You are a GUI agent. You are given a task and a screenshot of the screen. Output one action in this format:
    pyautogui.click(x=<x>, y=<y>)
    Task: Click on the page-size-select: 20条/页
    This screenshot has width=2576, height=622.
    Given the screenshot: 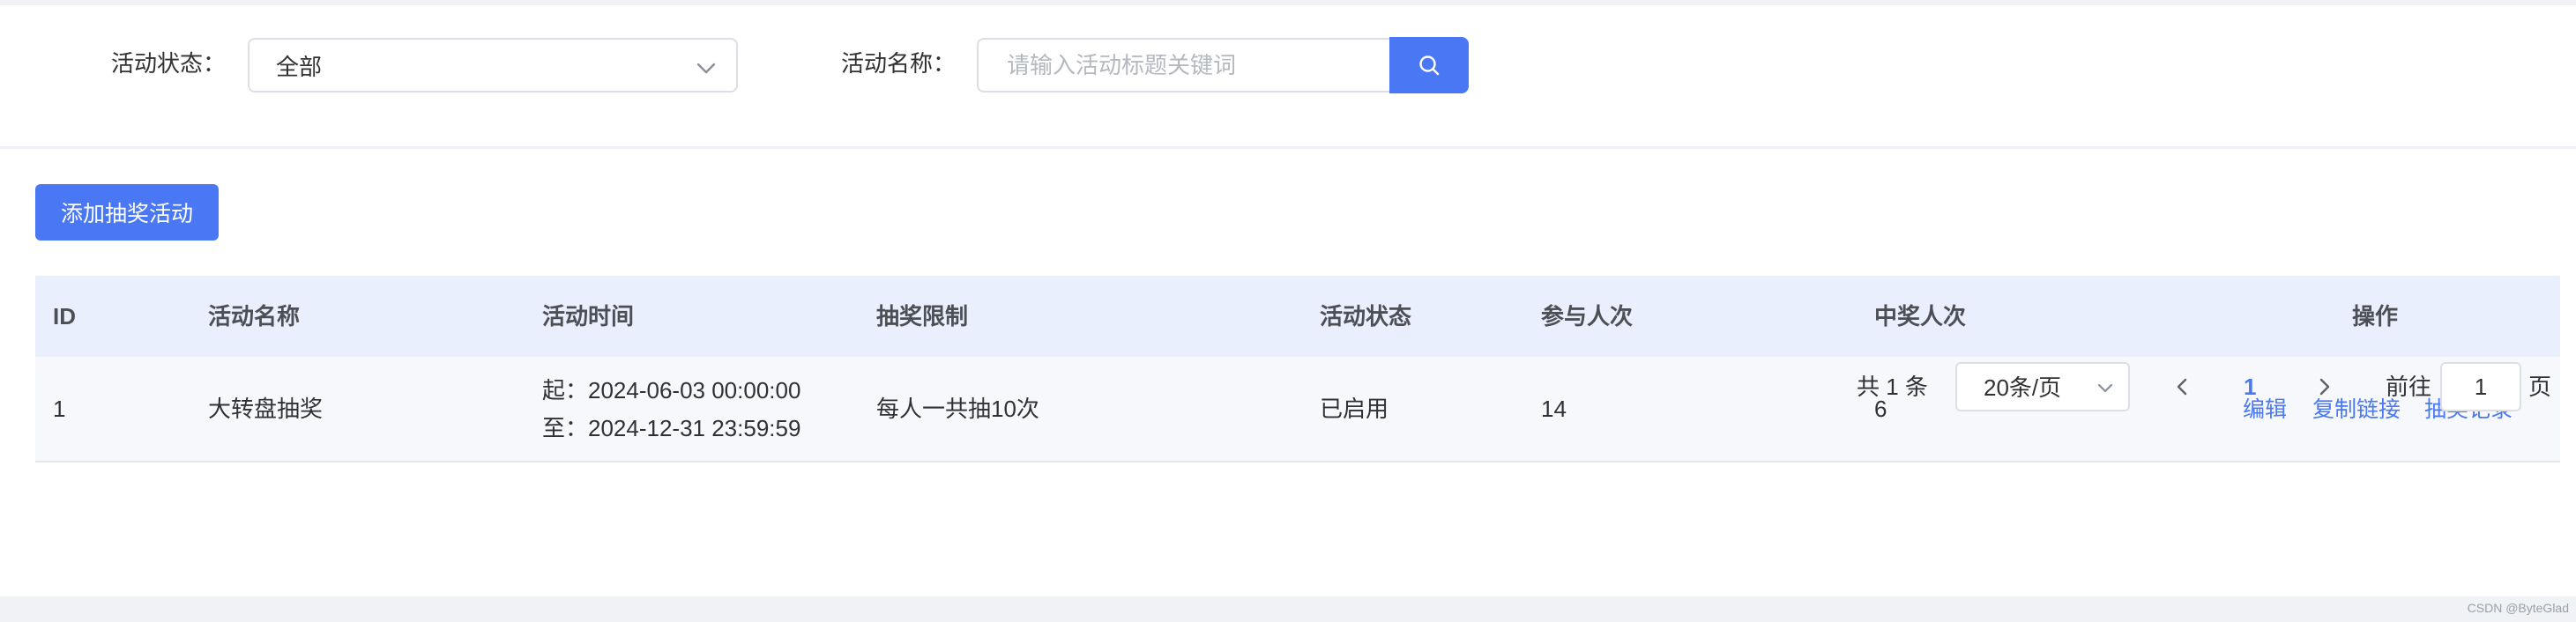 What is the action you would take?
    pyautogui.click(x=2043, y=386)
    